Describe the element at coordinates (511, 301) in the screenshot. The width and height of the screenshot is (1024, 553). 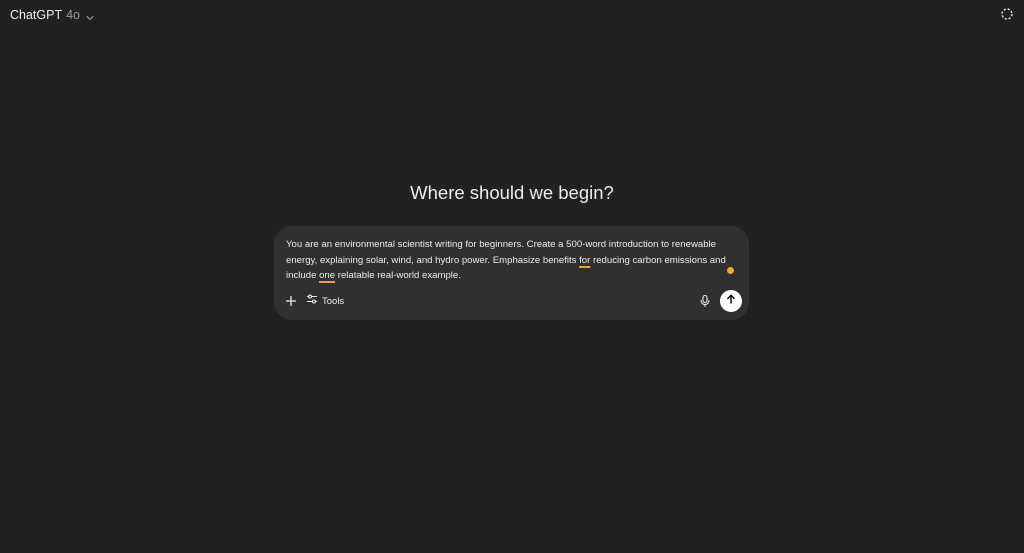
I see `composer-actions: Tools` at that location.